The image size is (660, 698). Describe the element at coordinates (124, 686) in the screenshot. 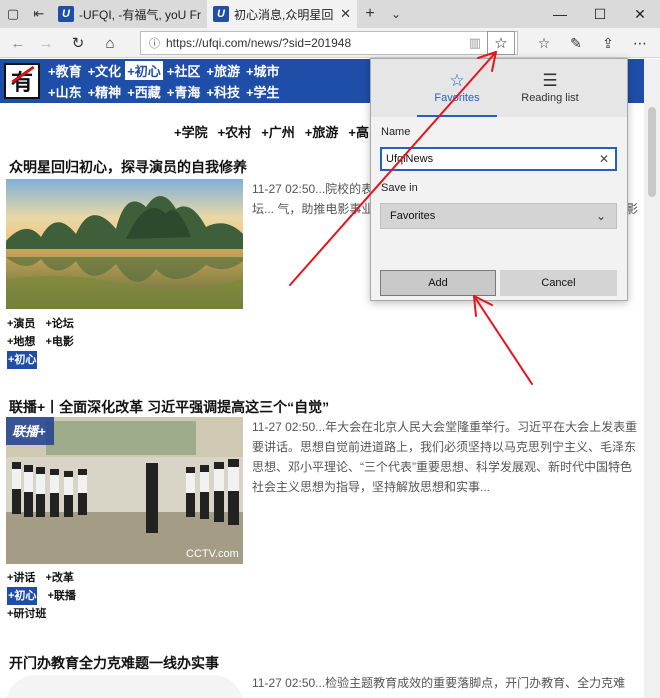

I see `article-image-partial` at that location.